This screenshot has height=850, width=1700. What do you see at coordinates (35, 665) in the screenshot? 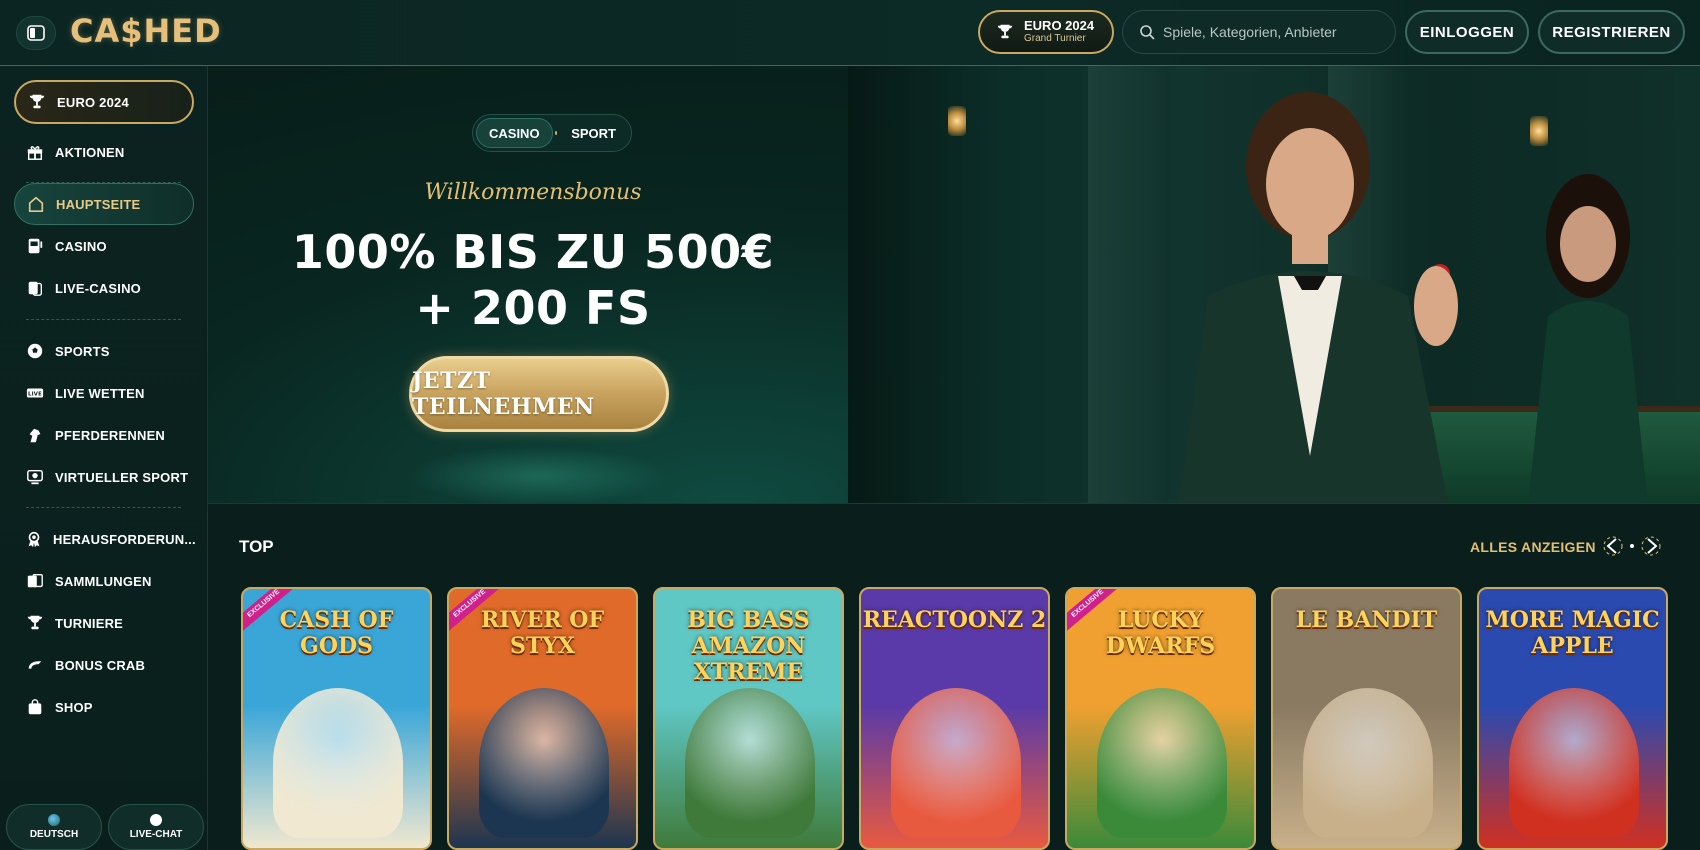
I see `crab-icon` at bounding box center [35, 665].